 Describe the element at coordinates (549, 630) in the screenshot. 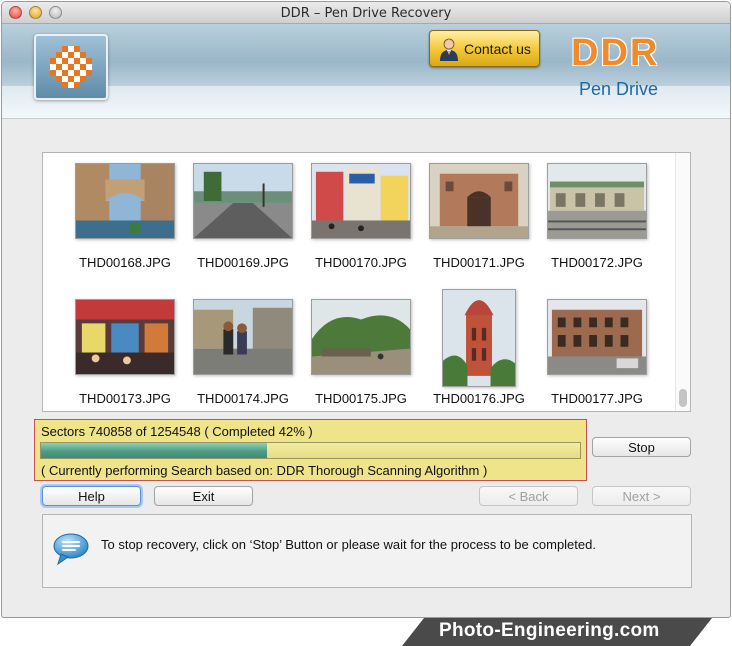

I see `watermark-text: Photo-Engineering.com` at that location.